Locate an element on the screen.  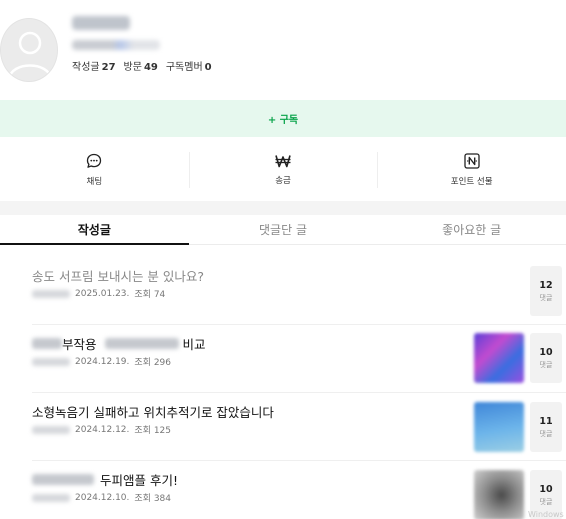
post-date: 2024.12.19. is located at coordinates (102, 361).